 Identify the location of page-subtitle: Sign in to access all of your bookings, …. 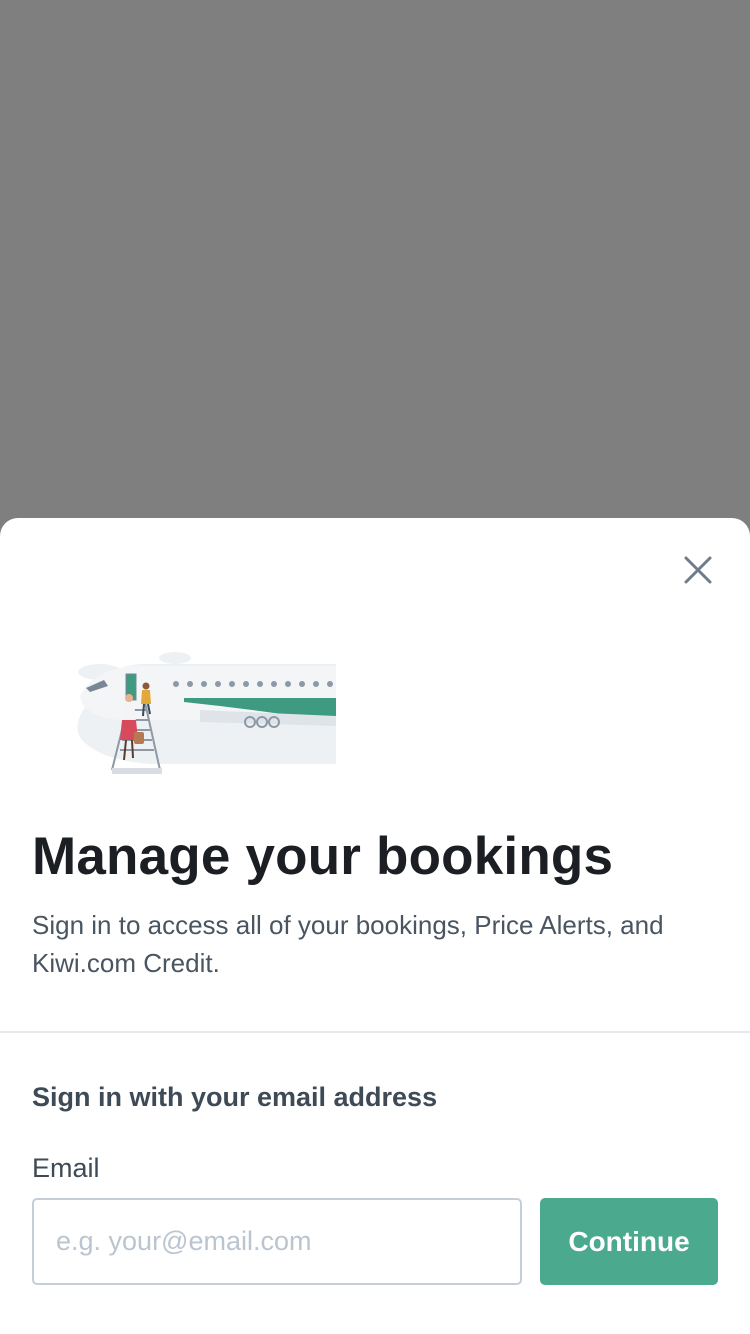
(348, 944).